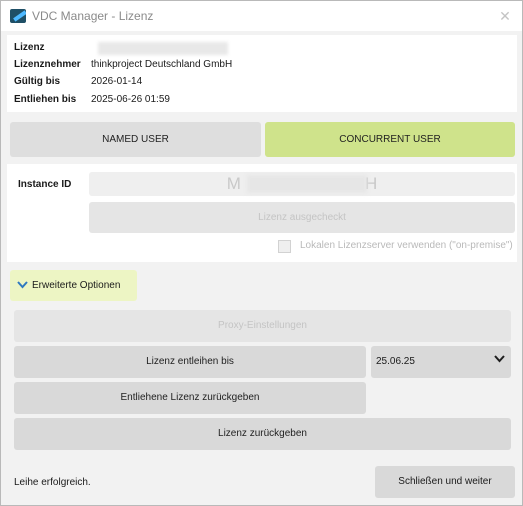 This screenshot has width=523, height=506. Describe the element at coordinates (262, 434) in the screenshot. I see `return-license-button: Lizenz zurückgeben` at that location.